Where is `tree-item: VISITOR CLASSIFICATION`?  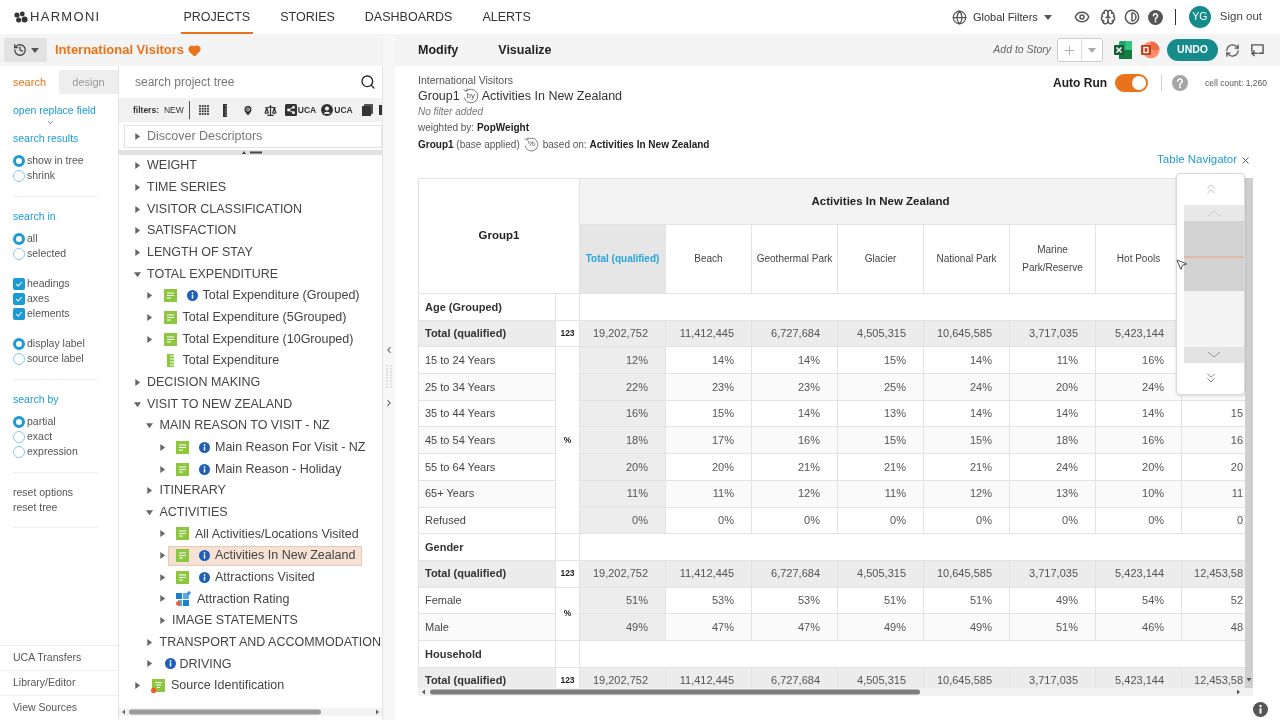 tree-item: VISITOR CLASSIFICATION is located at coordinates (226, 209).